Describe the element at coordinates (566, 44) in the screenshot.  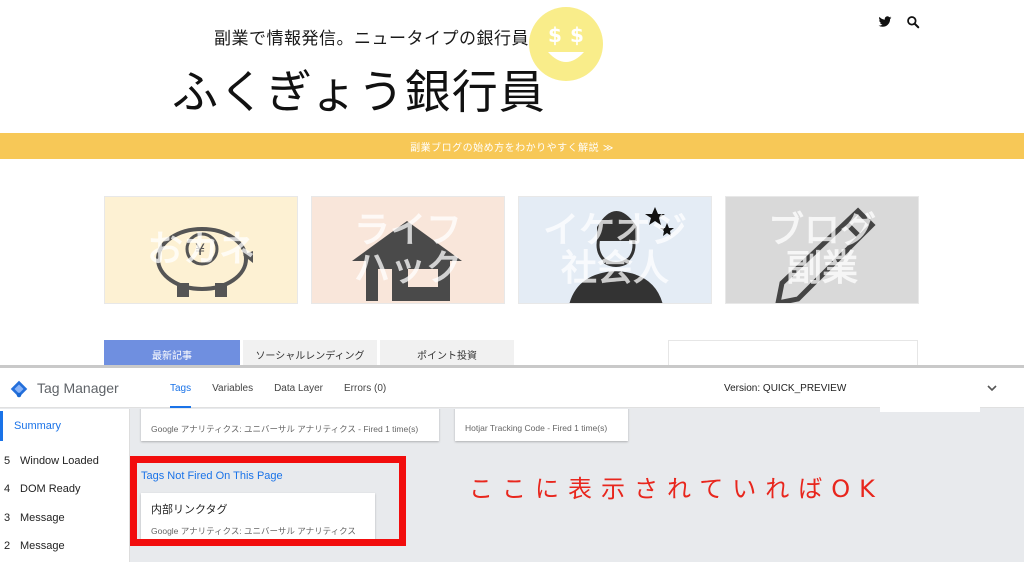
I see `smiley-money-icon: $ $` at that location.